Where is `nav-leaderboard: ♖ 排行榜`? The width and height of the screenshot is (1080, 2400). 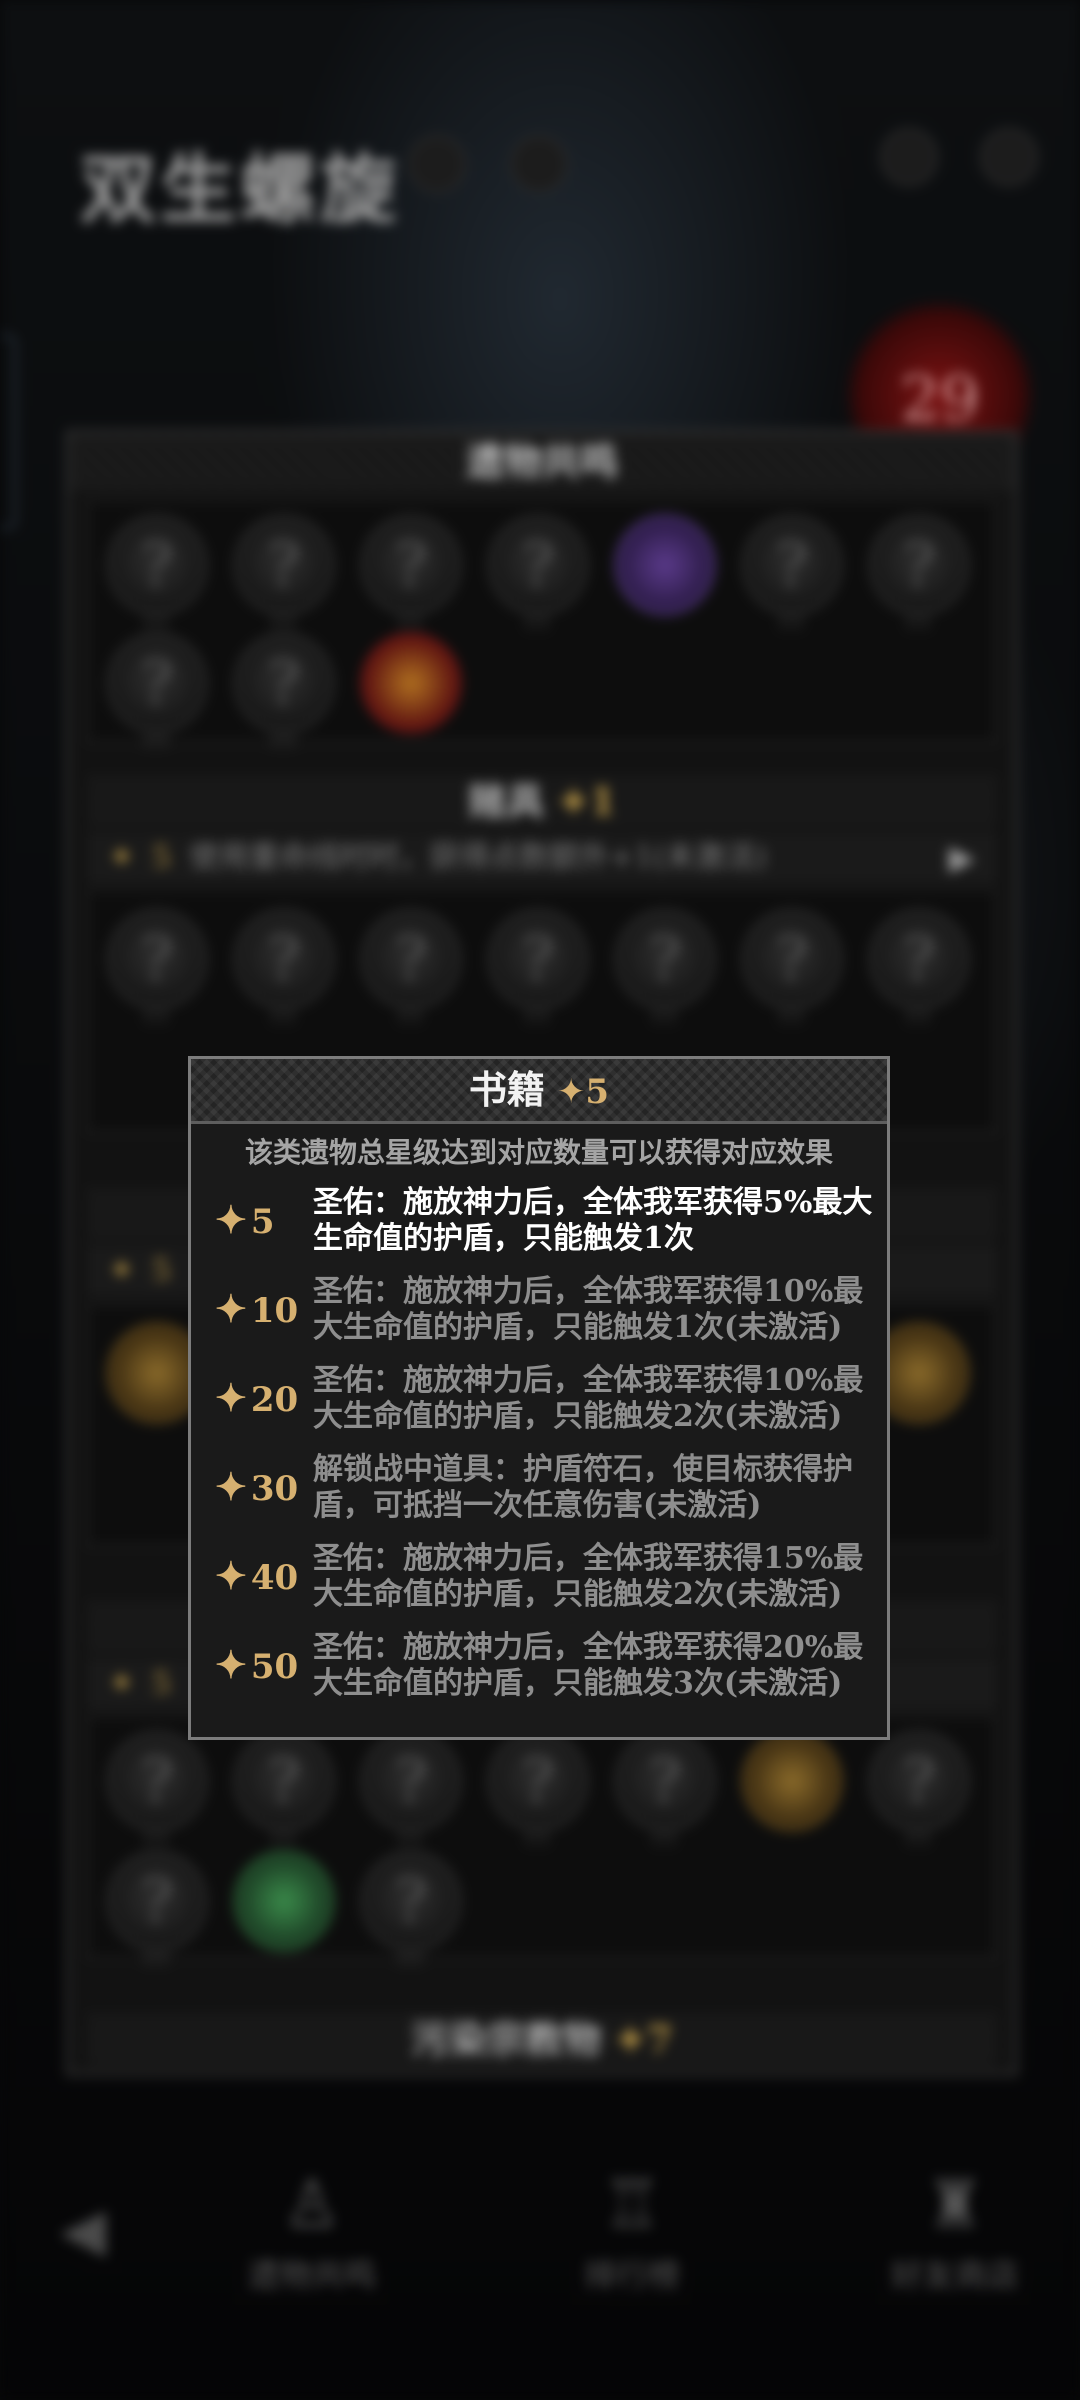 nav-leaderboard: ♖ 排行榜 is located at coordinates (632, 2228).